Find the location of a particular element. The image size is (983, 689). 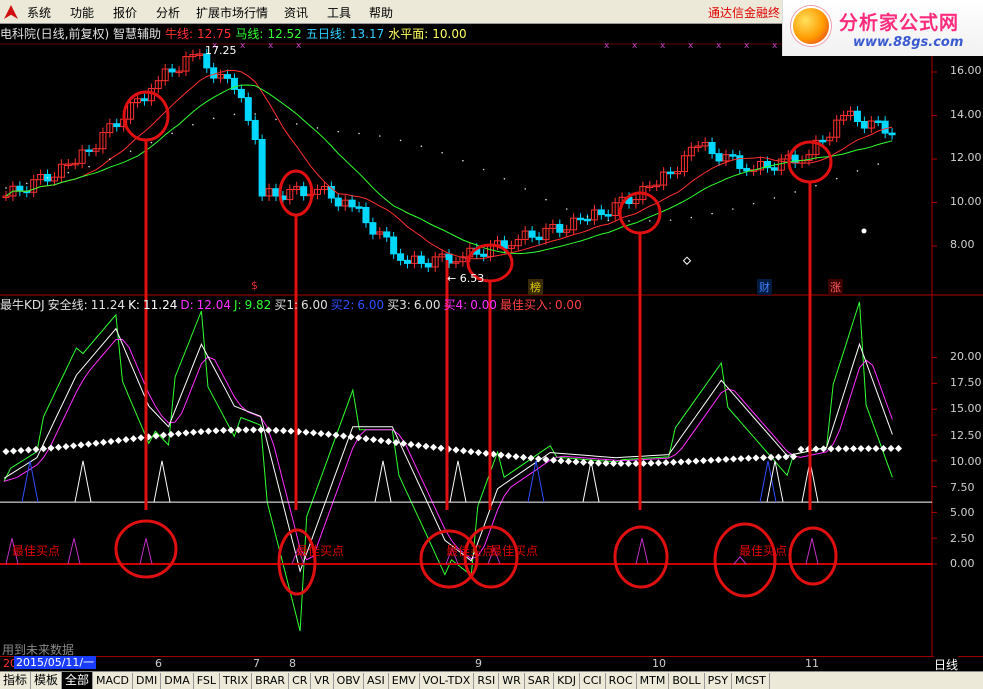

buy3-value: 6.00 is located at coordinates (427, 305).